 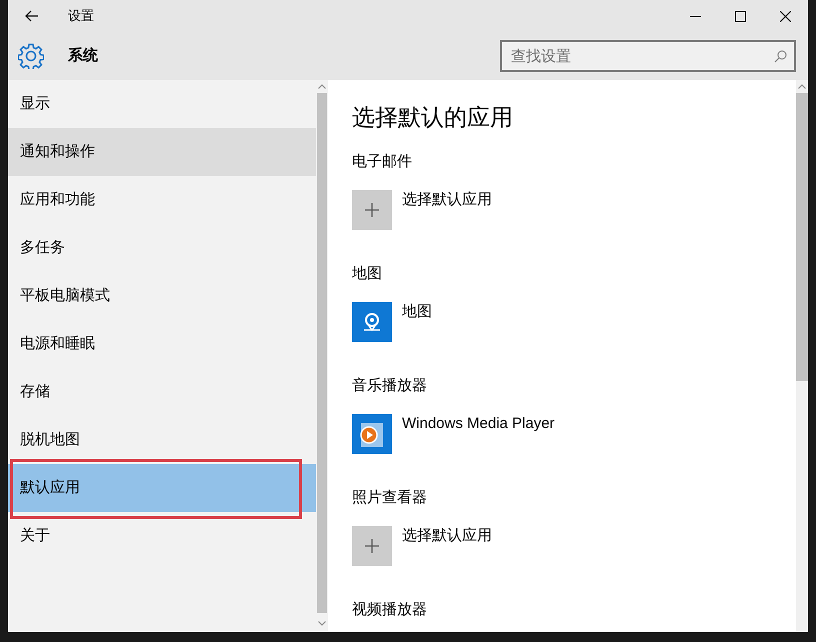 What do you see at coordinates (453, 434) in the screenshot?
I see `app-picker: Windows Media Player` at bounding box center [453, 434].